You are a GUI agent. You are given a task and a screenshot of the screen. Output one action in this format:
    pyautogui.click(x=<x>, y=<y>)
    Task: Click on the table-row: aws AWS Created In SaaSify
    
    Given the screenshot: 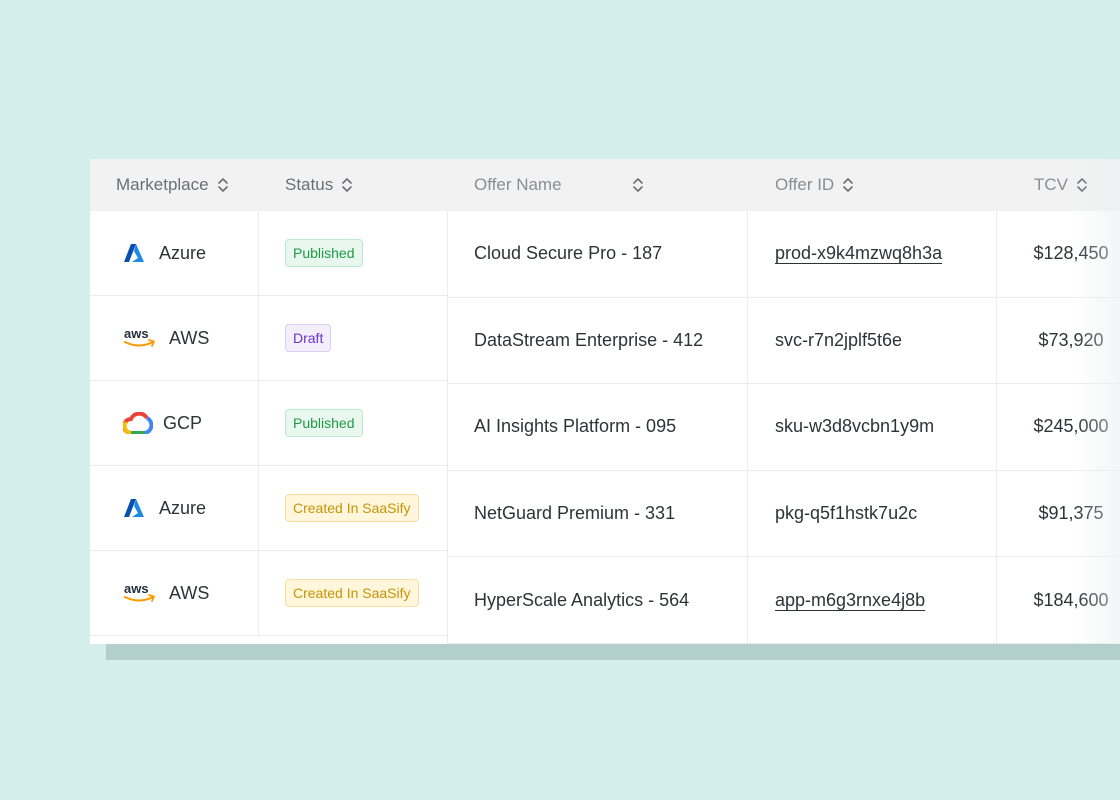 What is the action you would take?
    pyautogui.click(x=269, y=593)
    